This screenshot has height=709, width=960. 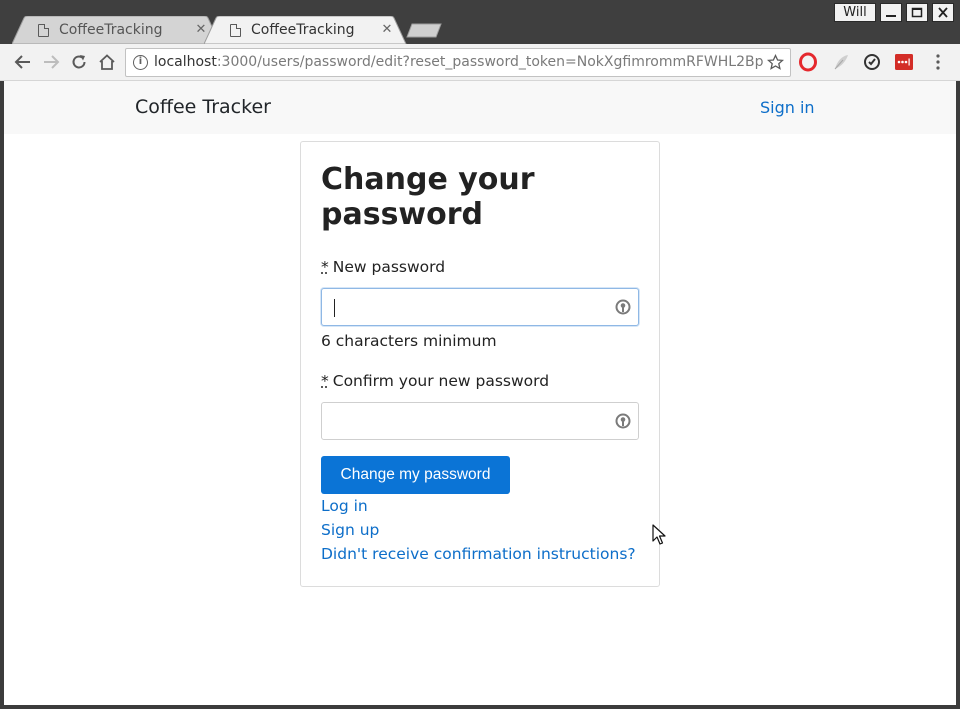 I want to click on change-password-button: Change my password, so click(x=415, y=475).